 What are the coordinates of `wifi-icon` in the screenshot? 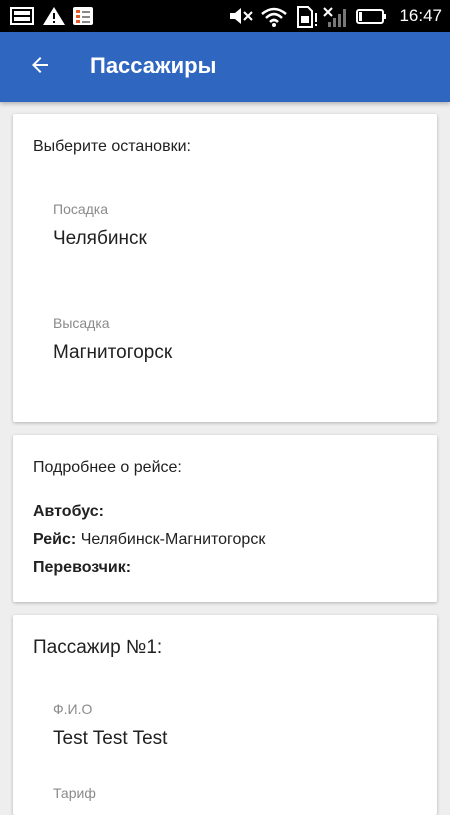 It's located at (274, 19).